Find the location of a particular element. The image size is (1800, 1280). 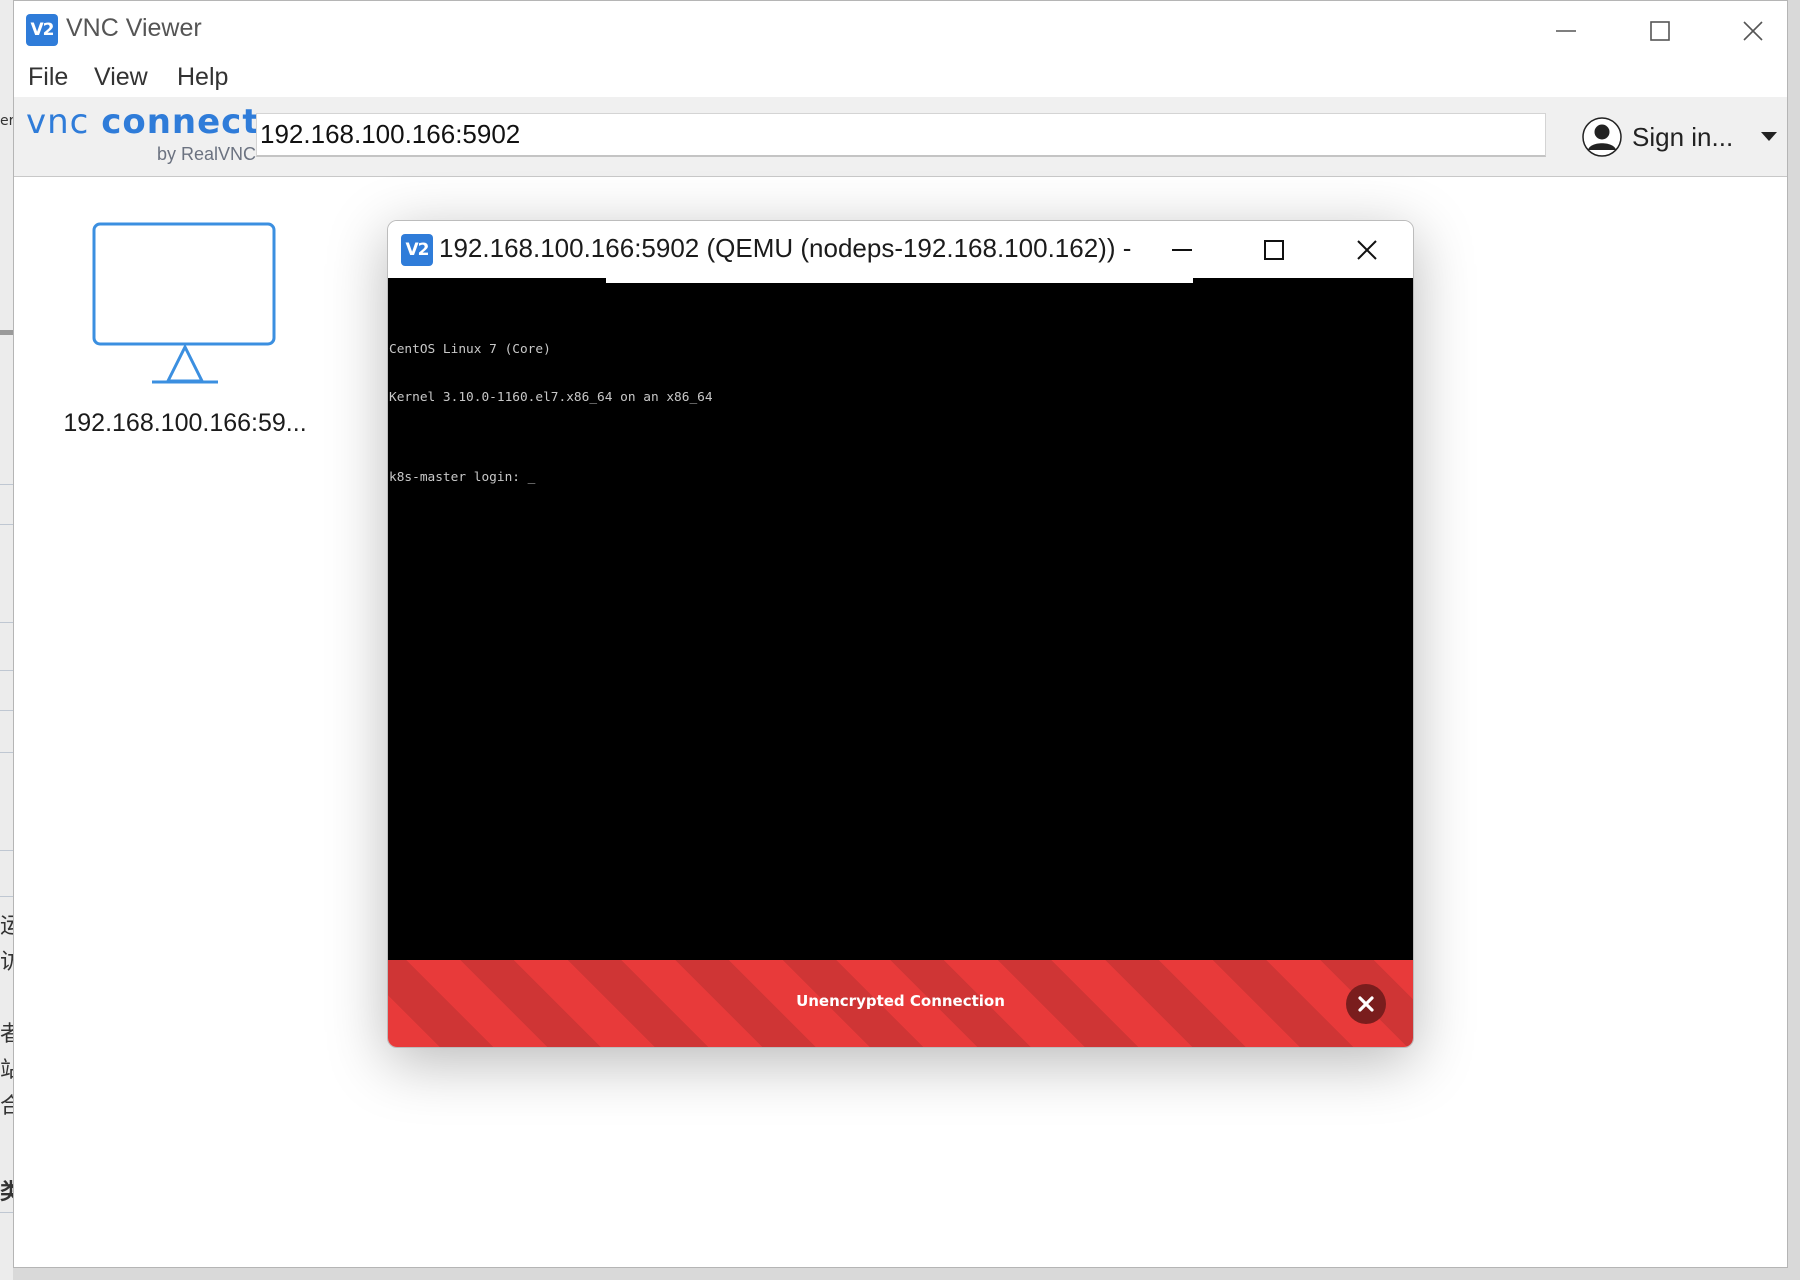

menu-help: Help is located at coordinates (202, 77).